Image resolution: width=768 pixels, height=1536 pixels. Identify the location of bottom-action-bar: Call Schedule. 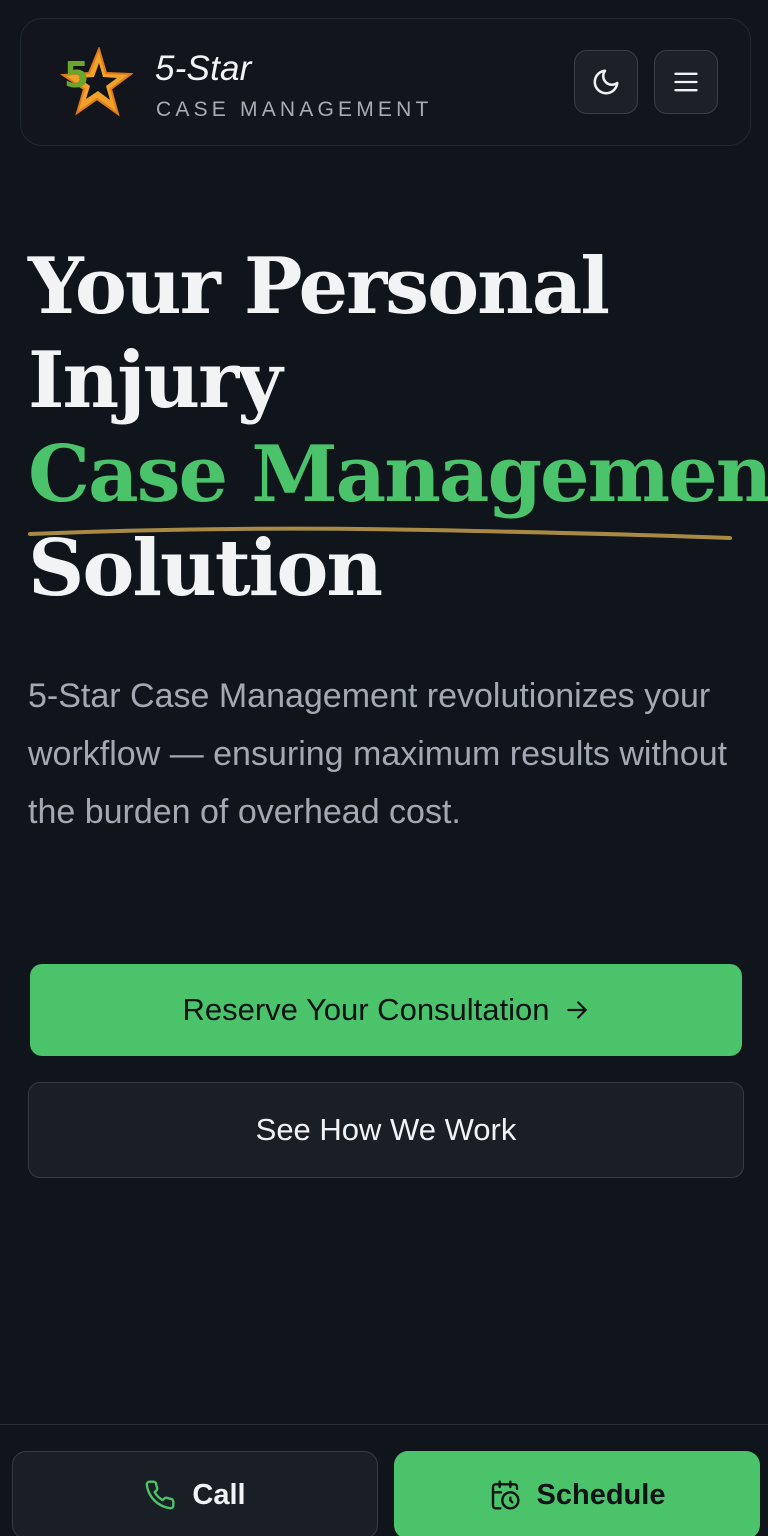
(384, 1480).